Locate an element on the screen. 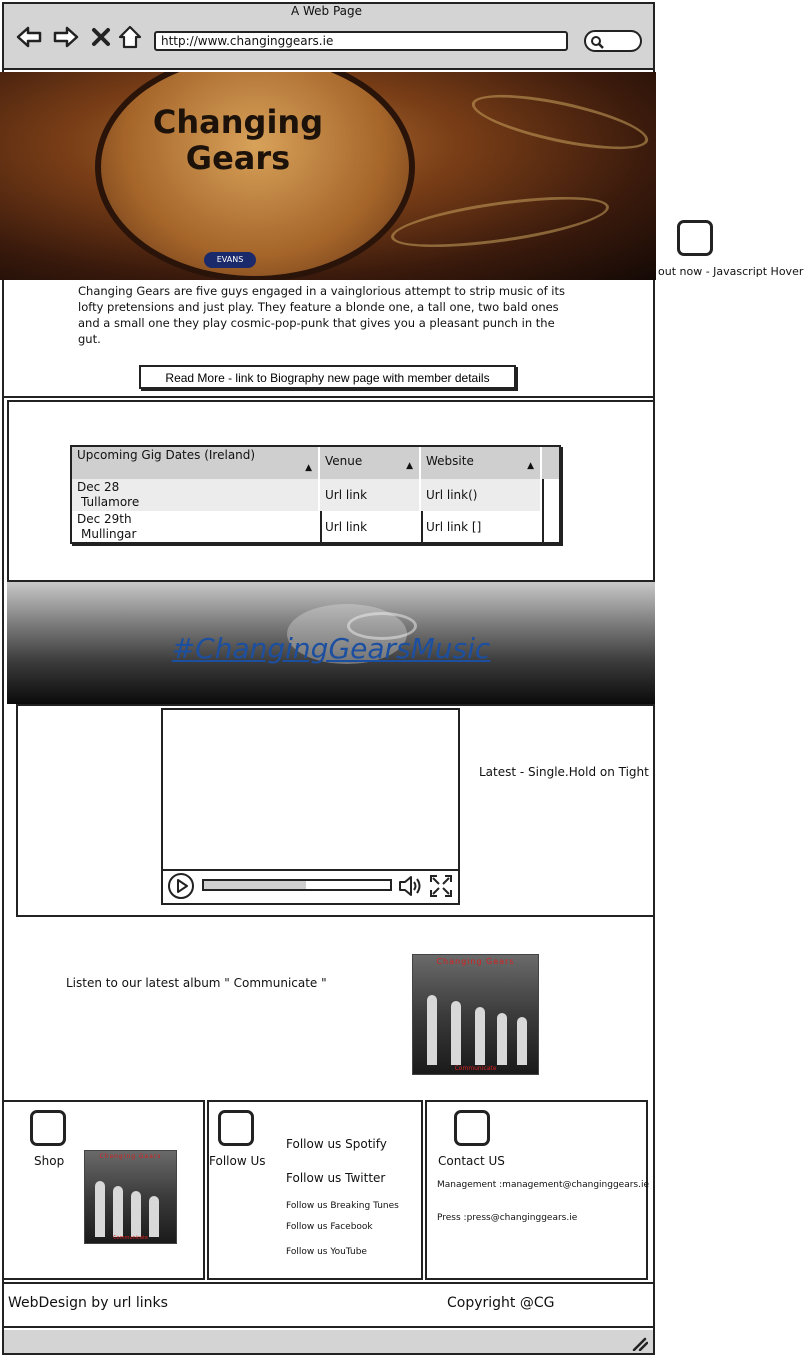 Image resolution: width=812 pixels, height=1357 pixels. follow-icon is located at coordinates (236, 1128).